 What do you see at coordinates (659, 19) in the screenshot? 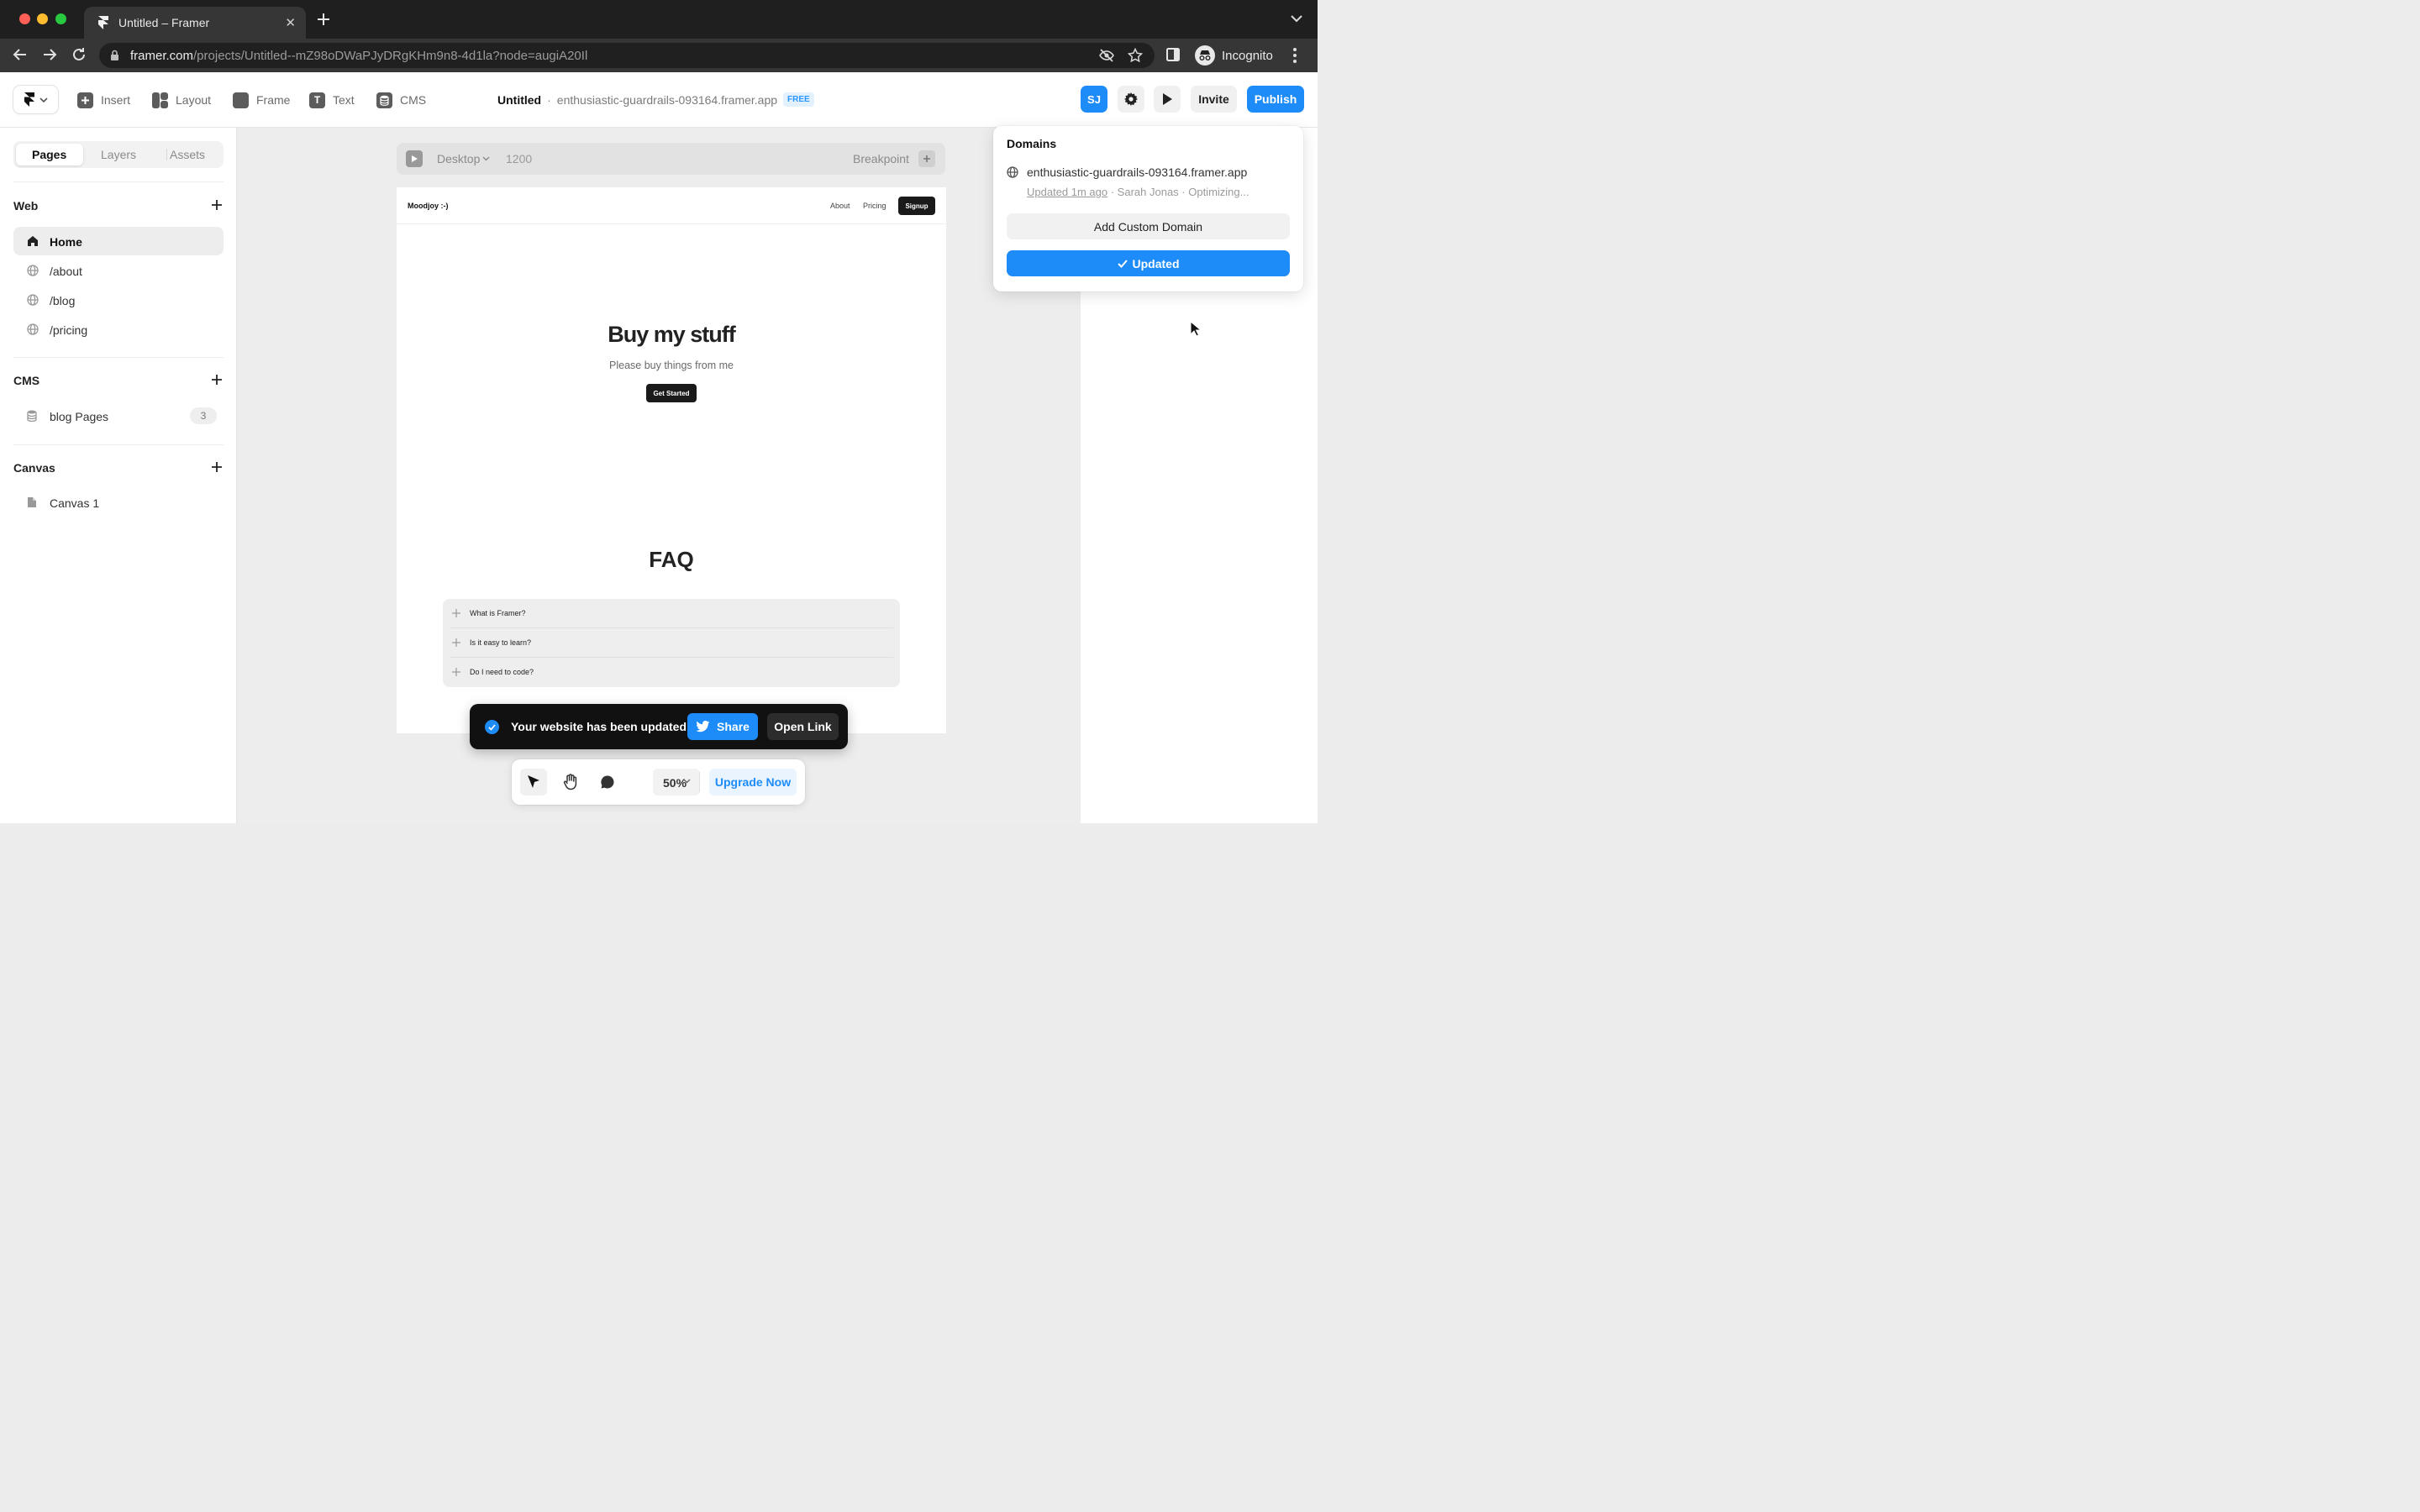
I see `browser-tab-bar: Untitled – Framer ✕` at bounding box center [659, 19].